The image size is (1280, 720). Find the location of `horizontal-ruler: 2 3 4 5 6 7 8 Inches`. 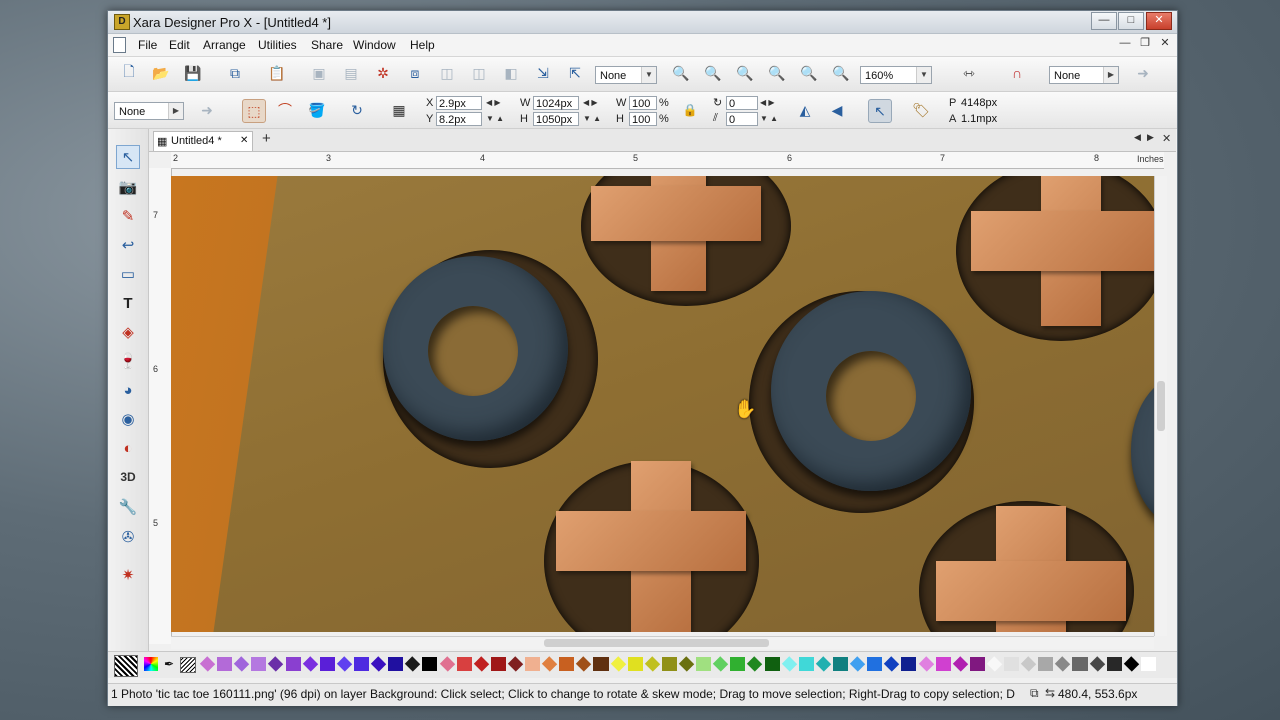

horizontal-ruler: 2 3 4 5 6 7 8 Inches is located at coordinates (667, 160).